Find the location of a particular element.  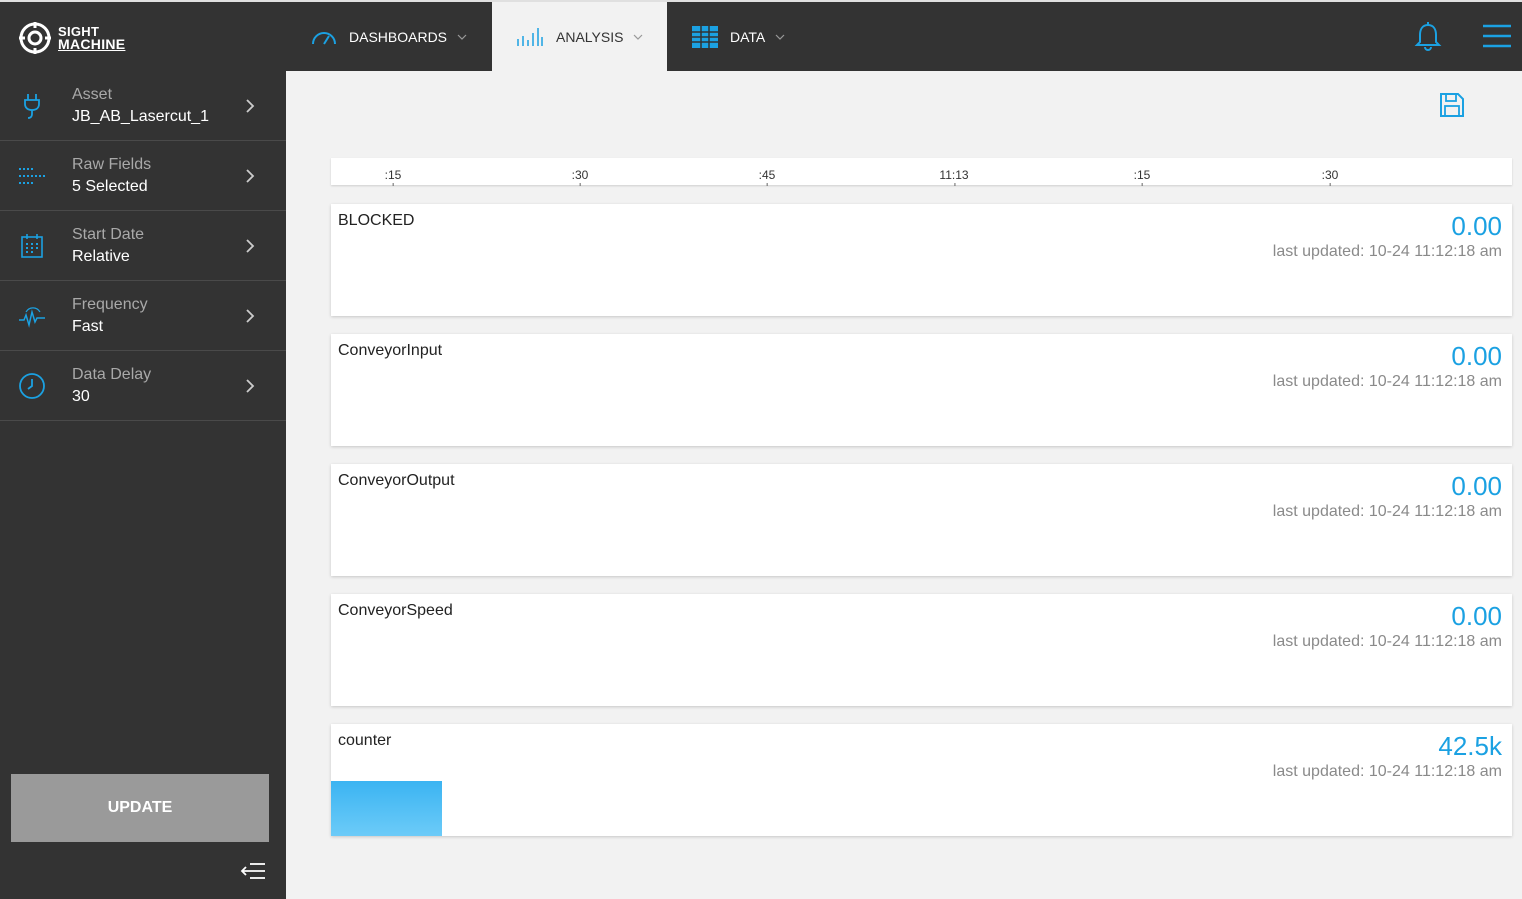

hamburger-menu-icon is located at coordinates (1497, 36).